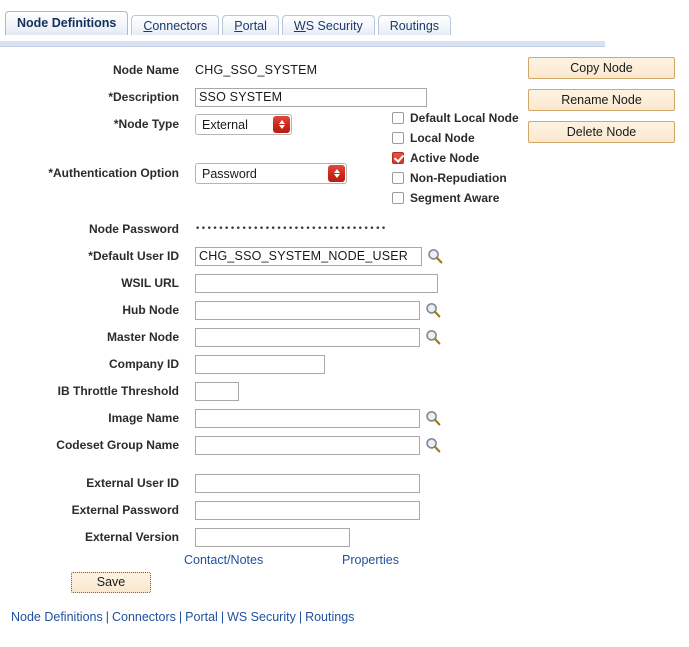 This screenshot has width=689, height=647. Describe the element at coordinates (143, 418) in the screenshot. I see `image-name-label: Image Name` at that location.